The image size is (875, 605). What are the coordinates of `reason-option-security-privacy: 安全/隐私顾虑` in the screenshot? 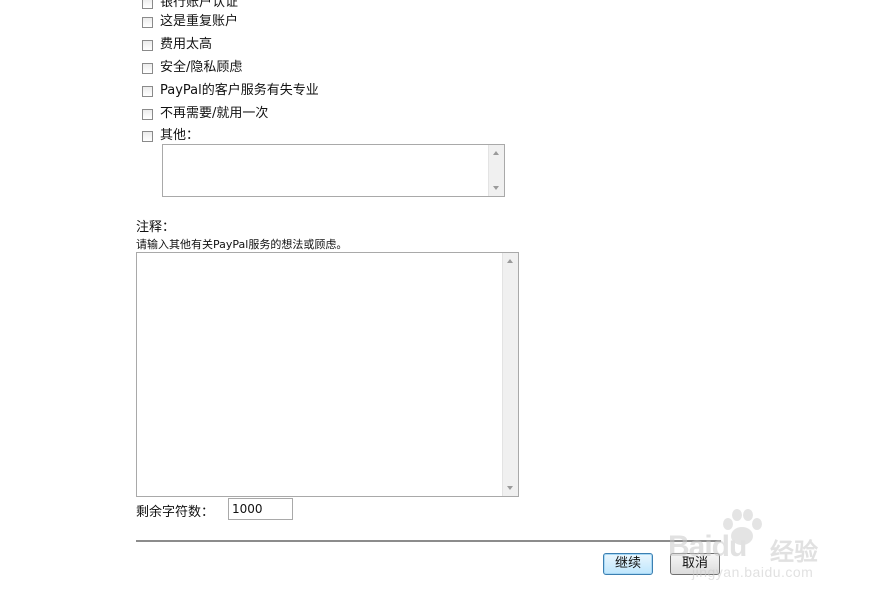 It's located at (192, 68).